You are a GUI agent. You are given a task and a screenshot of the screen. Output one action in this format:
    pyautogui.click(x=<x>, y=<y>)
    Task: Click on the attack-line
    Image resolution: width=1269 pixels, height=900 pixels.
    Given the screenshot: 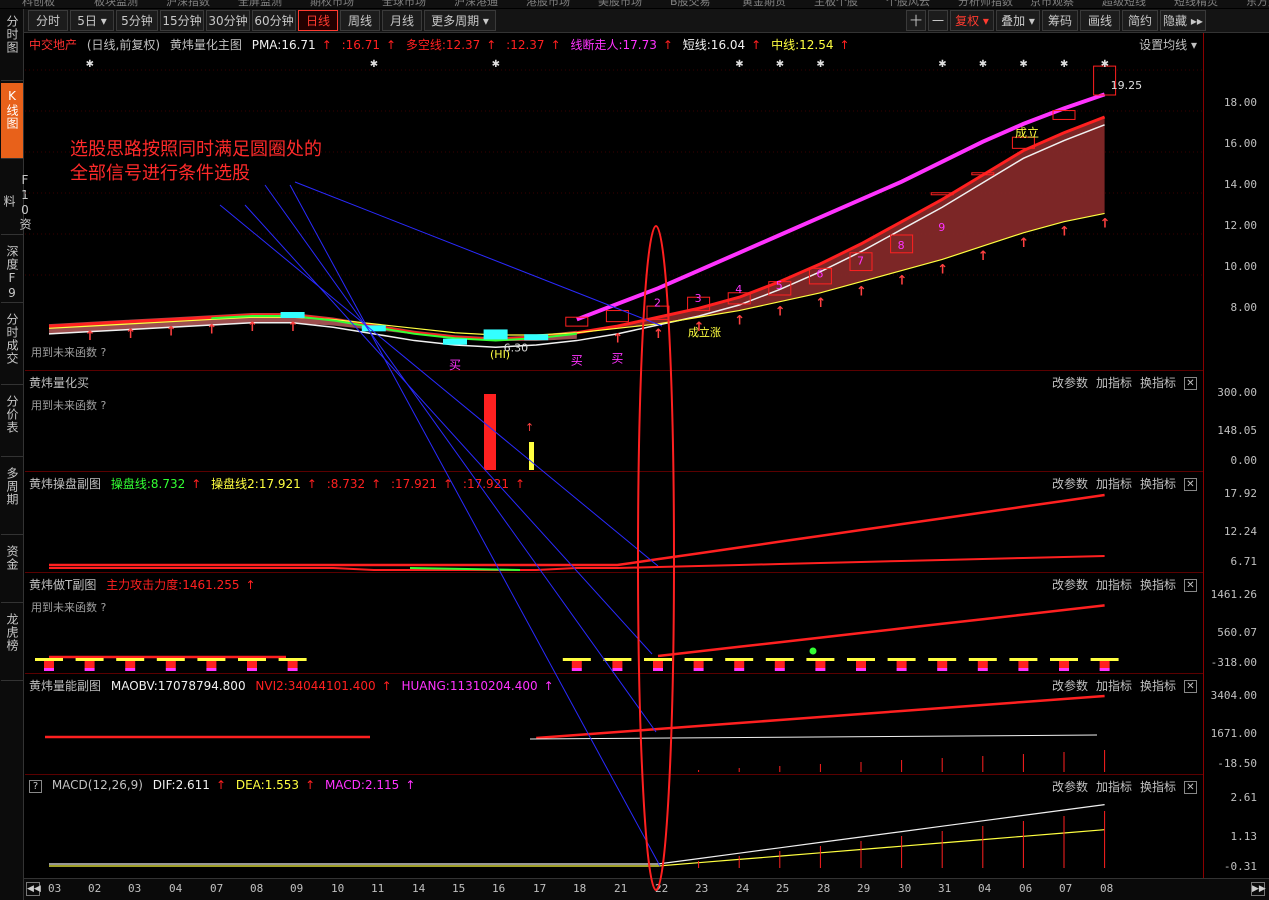 What is the action you would take?
    pyautogui.click(x=881, y=631)
    